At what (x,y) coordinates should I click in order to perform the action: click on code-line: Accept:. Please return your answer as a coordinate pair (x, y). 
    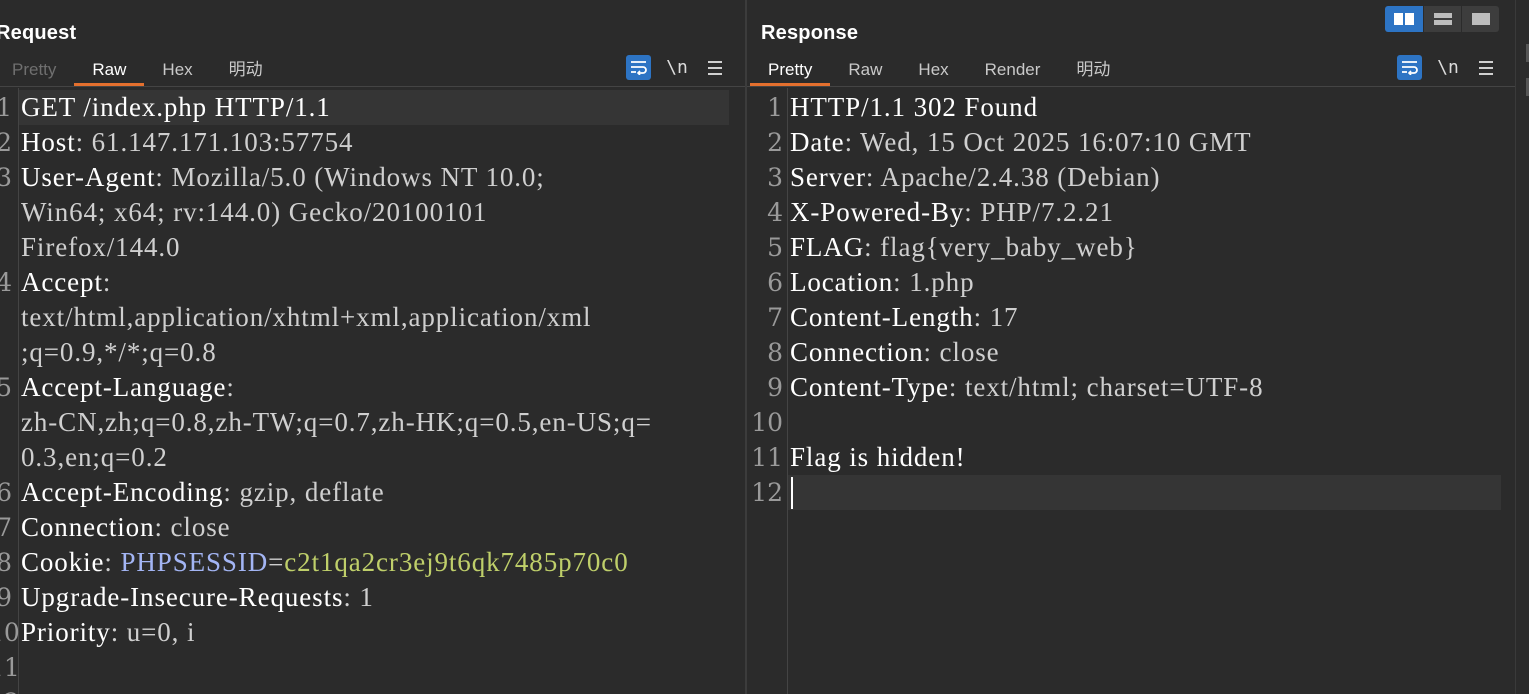
    Looking at the image, I should click on (66, 282).